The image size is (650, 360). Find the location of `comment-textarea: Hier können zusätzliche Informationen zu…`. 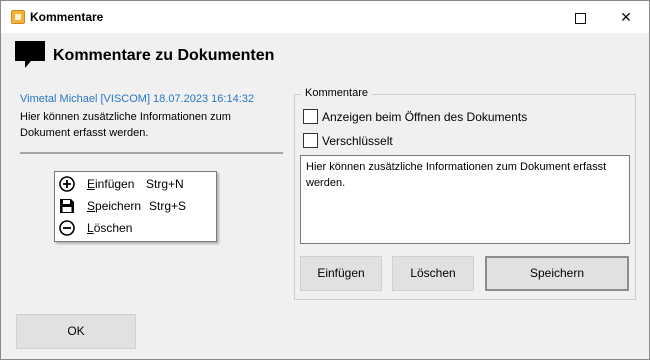

comment-textarea: Hier können zusätzliche Informationen zu… is located at coordinates (465, 199).